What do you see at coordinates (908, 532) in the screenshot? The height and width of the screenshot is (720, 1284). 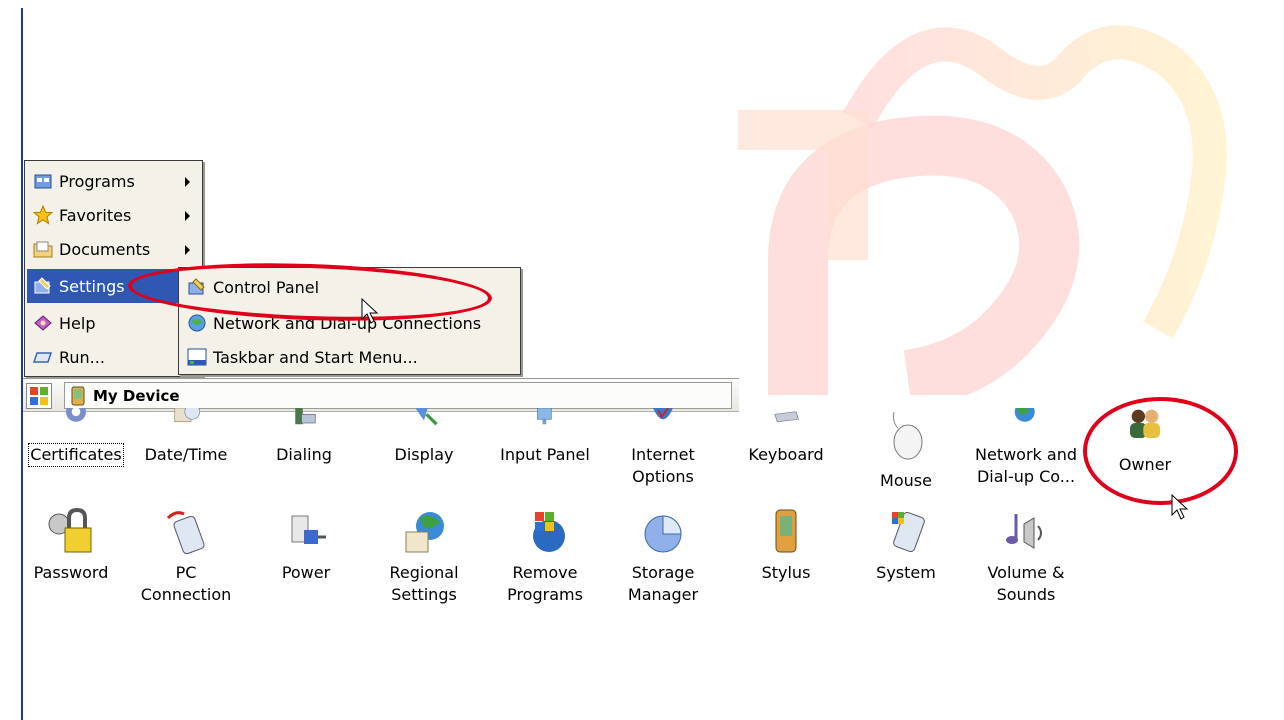 I see `system-icon` at bounding box center [908, 532].